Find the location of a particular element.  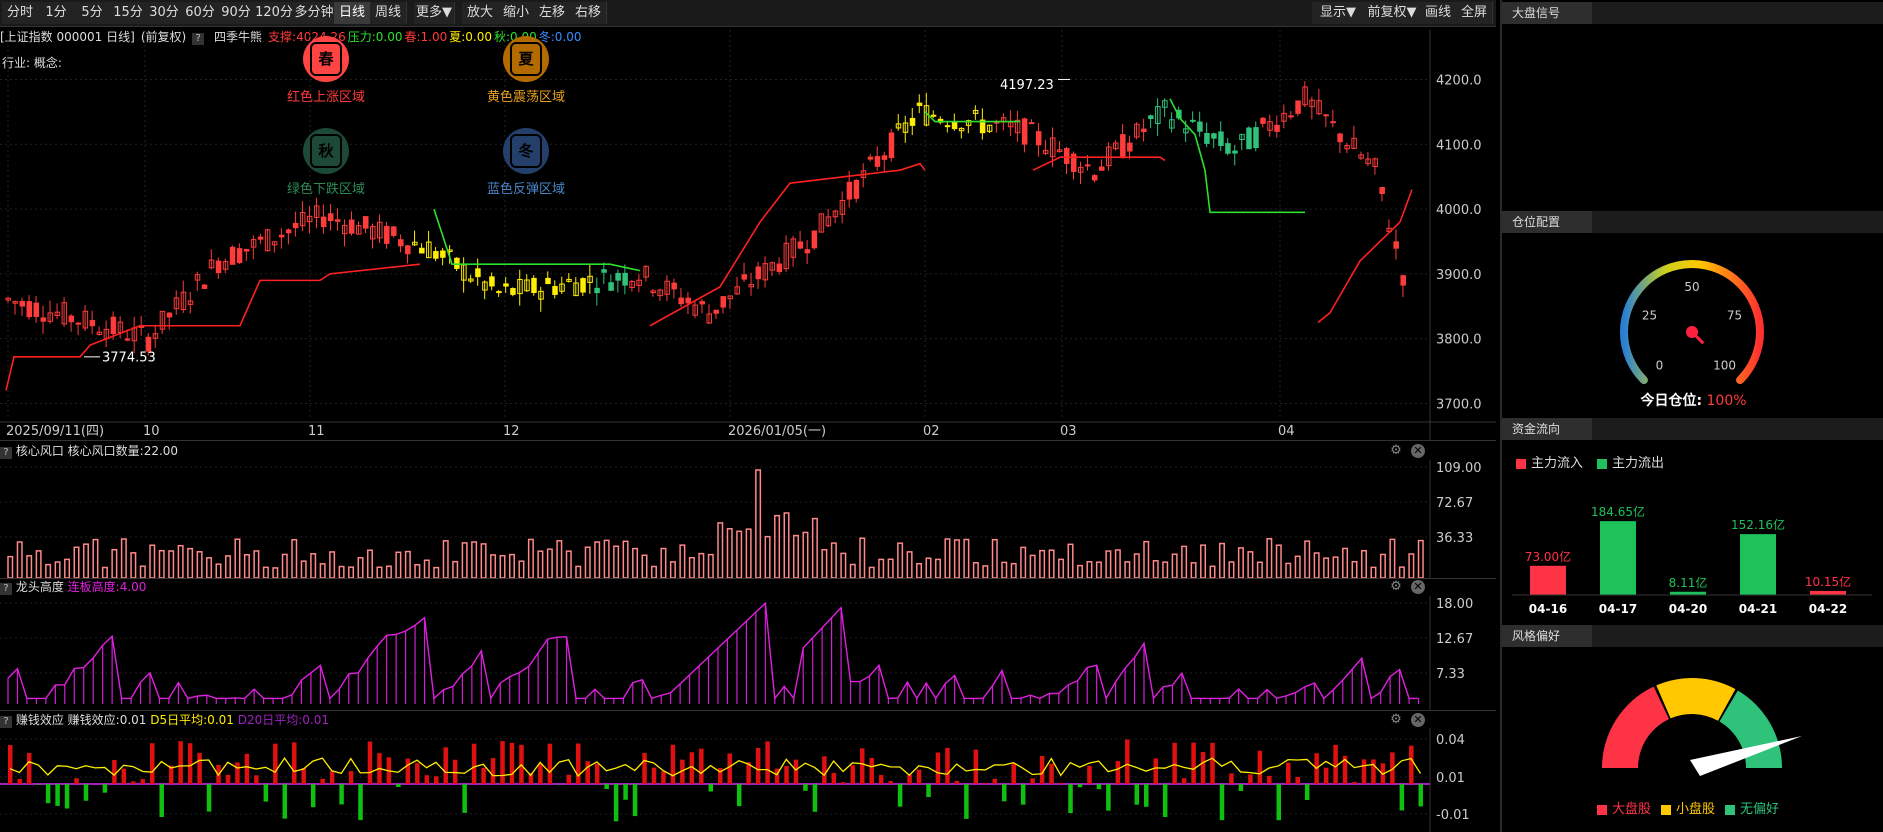

signal-char: 秋 is located at coordinates (326, 151).